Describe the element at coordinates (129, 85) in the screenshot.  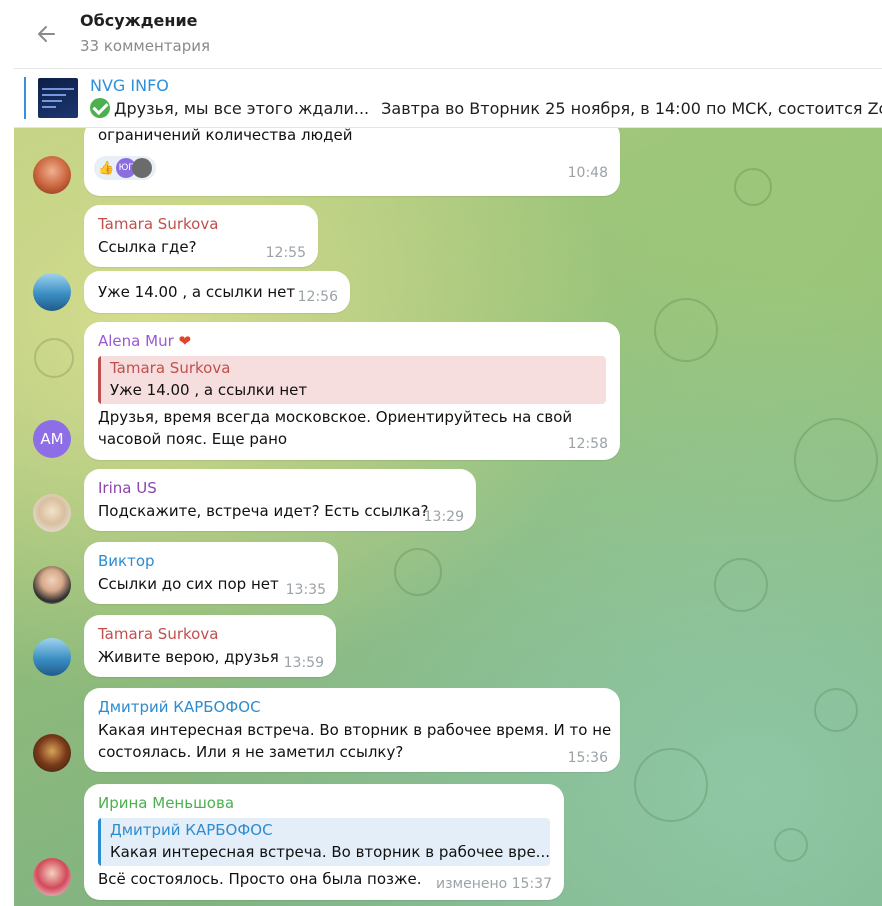
I see `pinned-channel-name: NVG INFO` at that location.